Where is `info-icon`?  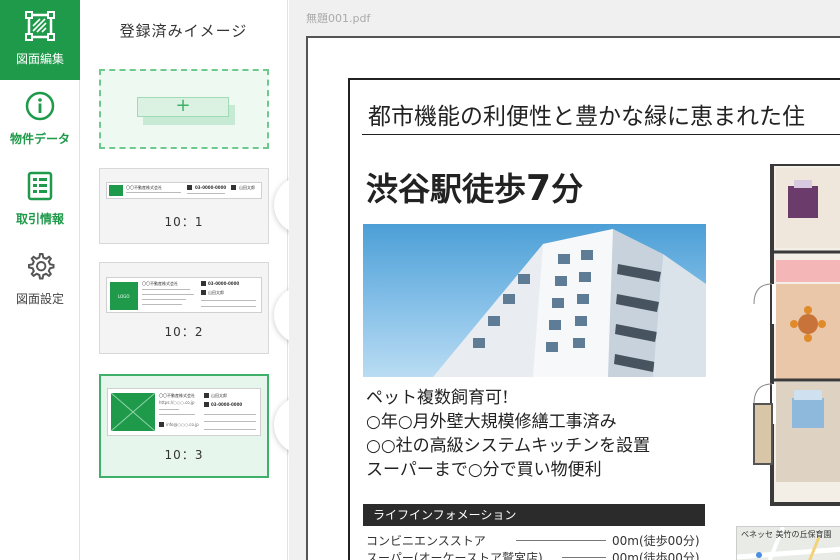
info-icon is located at coordinates (40, 106).